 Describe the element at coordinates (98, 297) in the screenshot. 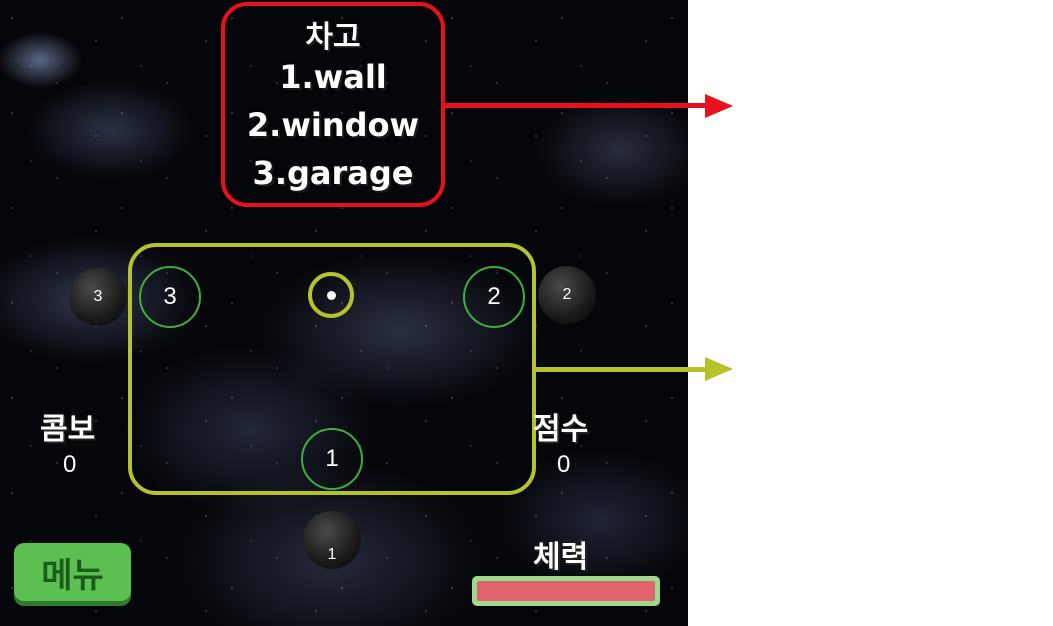

I see `rock-left: 3` at that location.